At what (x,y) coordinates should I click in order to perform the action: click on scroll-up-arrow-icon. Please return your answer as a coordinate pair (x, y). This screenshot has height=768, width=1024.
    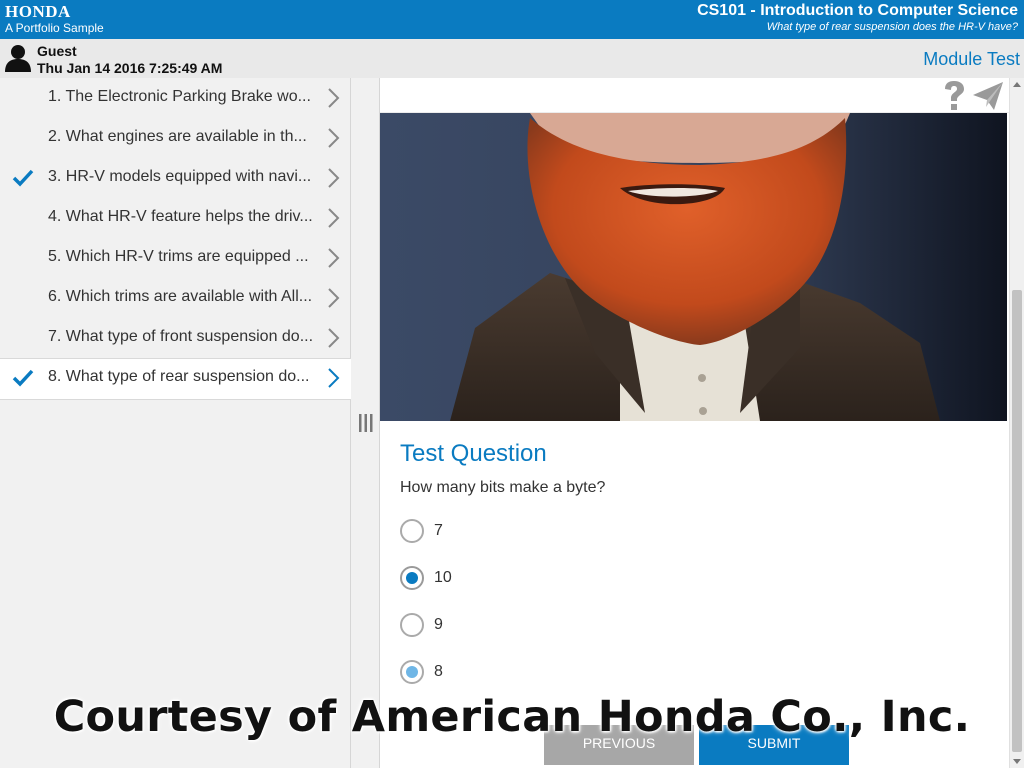
    Looking at the image, I should click on (1017, 84).